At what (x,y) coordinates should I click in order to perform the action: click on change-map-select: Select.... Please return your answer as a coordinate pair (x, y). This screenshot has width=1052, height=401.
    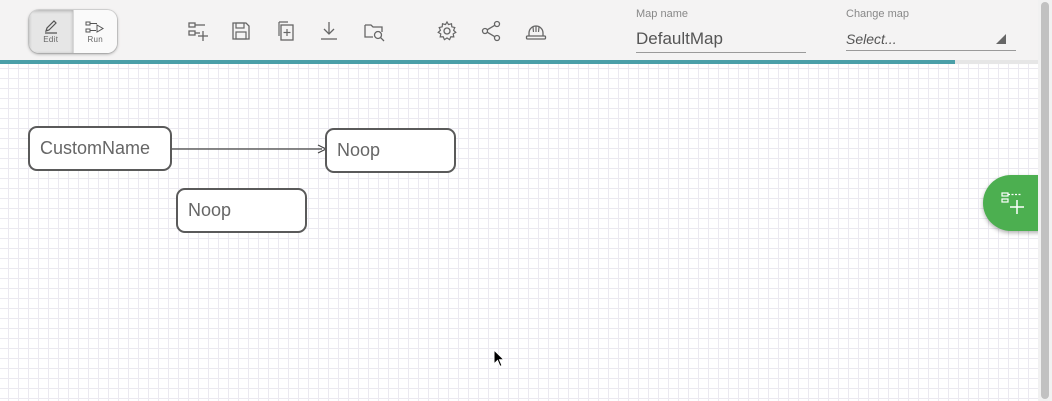
    Looking at the image, I should click on (931, 39).